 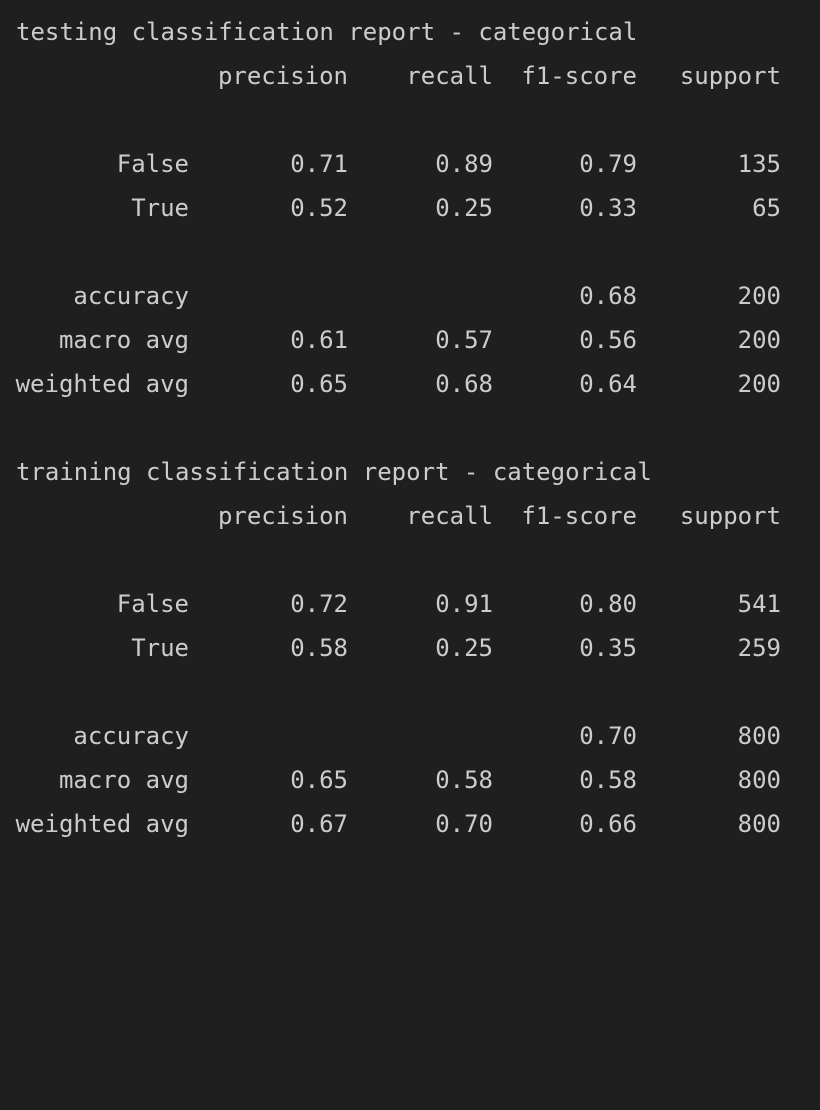 What do you see at coordinates (464, 824) in the screenshot?
I see `recall-value: 0.70` at bounding box center [464, 824].